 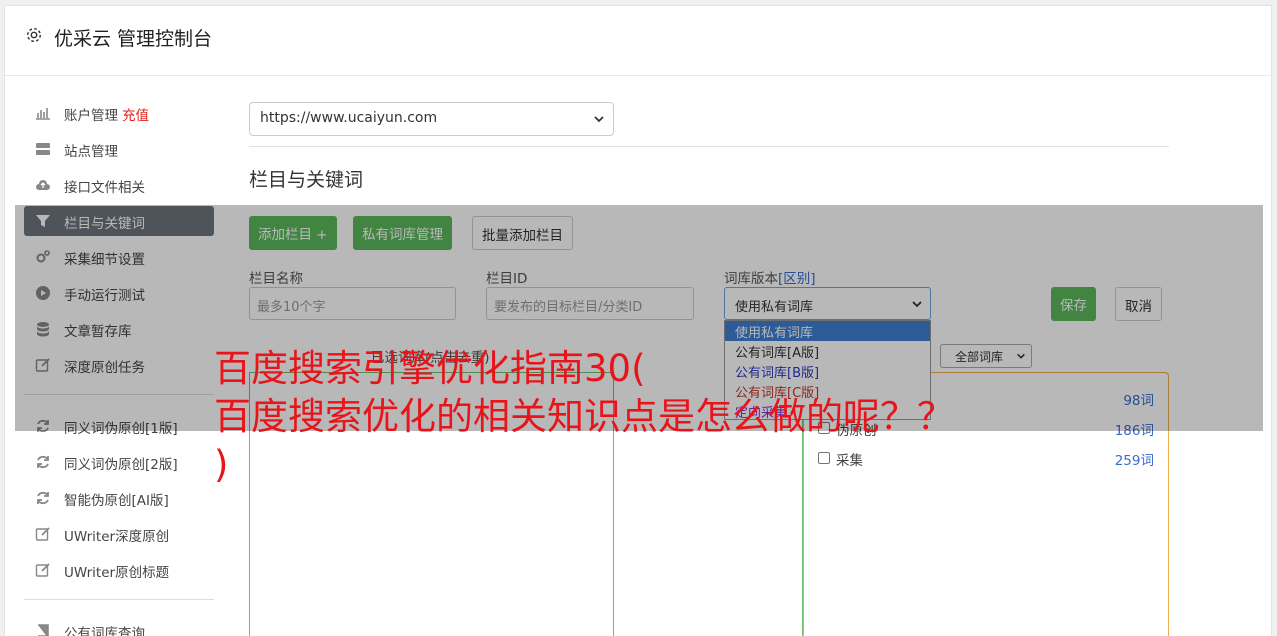 What do you see at coordinates (221, 464) in the screenshot?
I see `caption-line: )` at bounding box center [221, 464].